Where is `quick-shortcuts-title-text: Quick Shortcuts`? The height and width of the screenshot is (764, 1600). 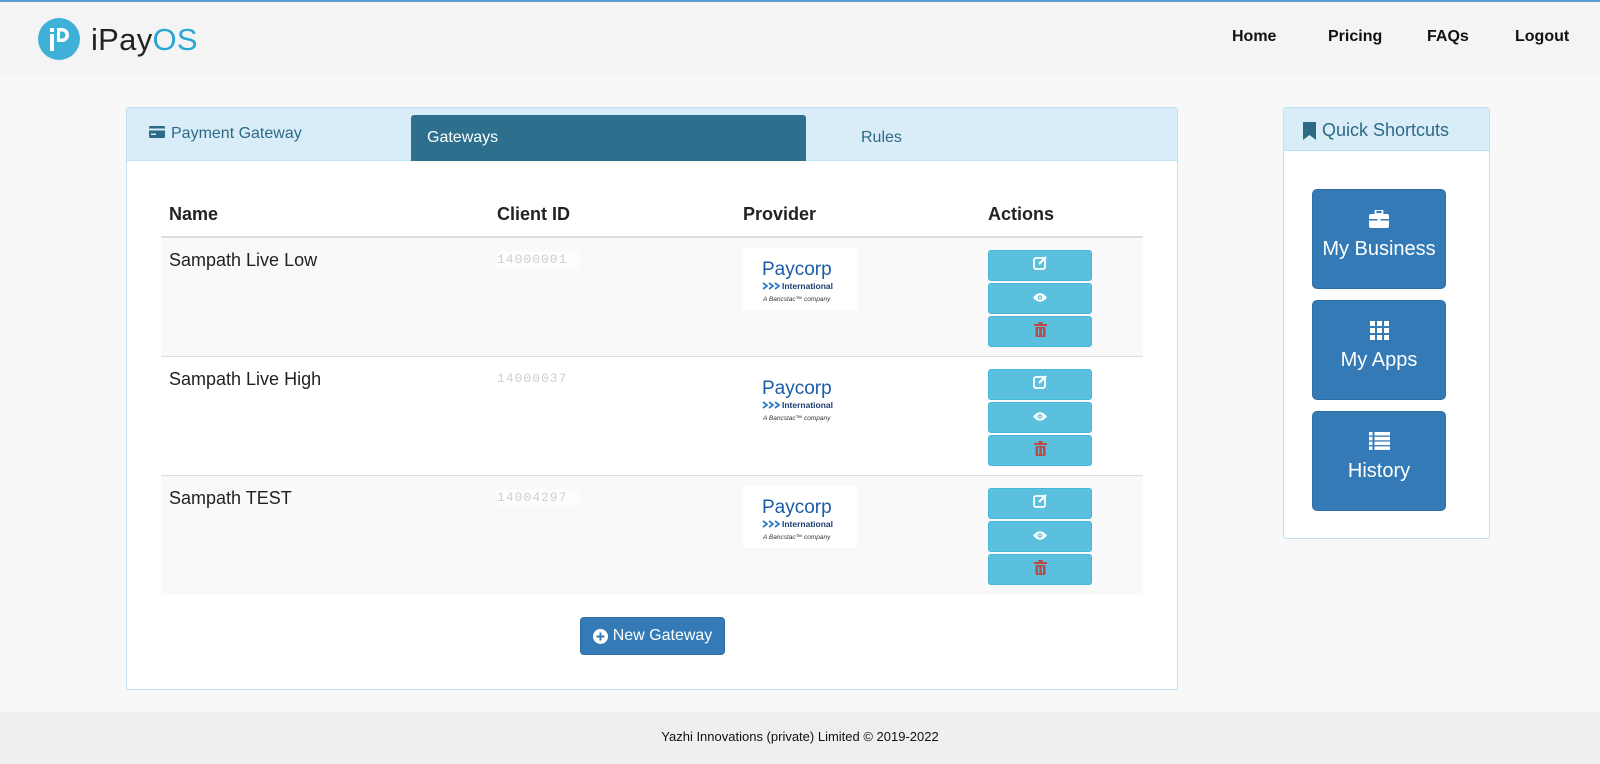 quick-shortcuts-title-text: Quick Shortcuts is located at coordinates (1386, 130).